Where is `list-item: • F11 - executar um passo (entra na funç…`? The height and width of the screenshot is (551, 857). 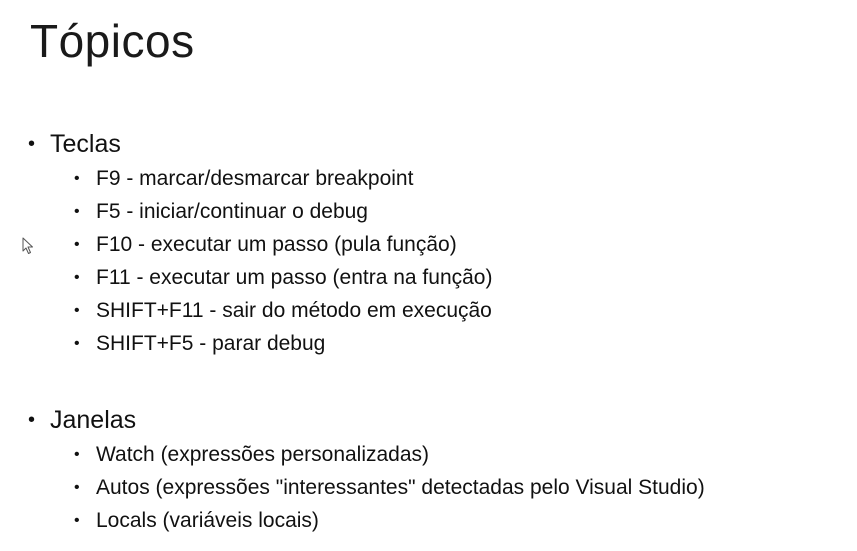
list-item: • F11 - executar um passo (entra na funç… is located at coordinates (283, 277).